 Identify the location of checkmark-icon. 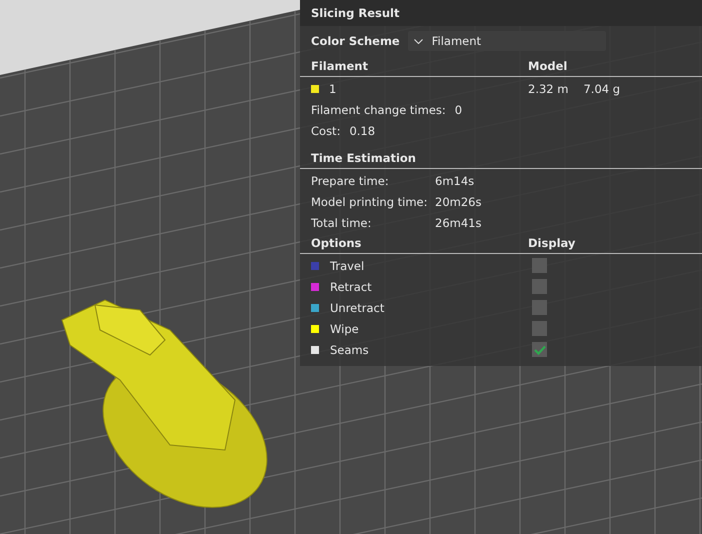
(540, 349).